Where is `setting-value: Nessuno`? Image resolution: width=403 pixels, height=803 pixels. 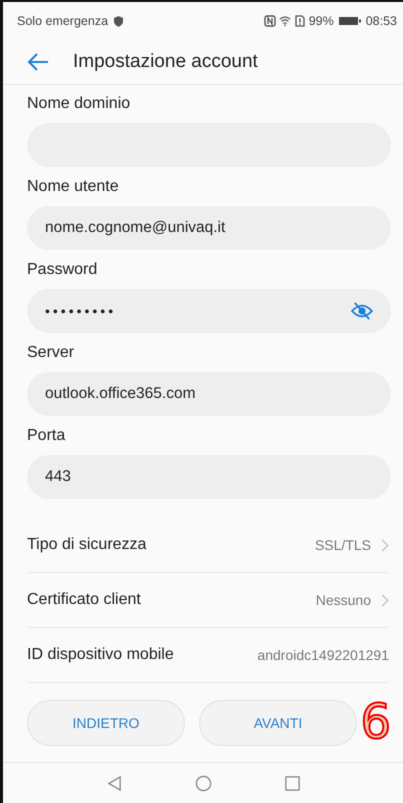
setting-value: Nessuno is located at coordinates (343, 600).